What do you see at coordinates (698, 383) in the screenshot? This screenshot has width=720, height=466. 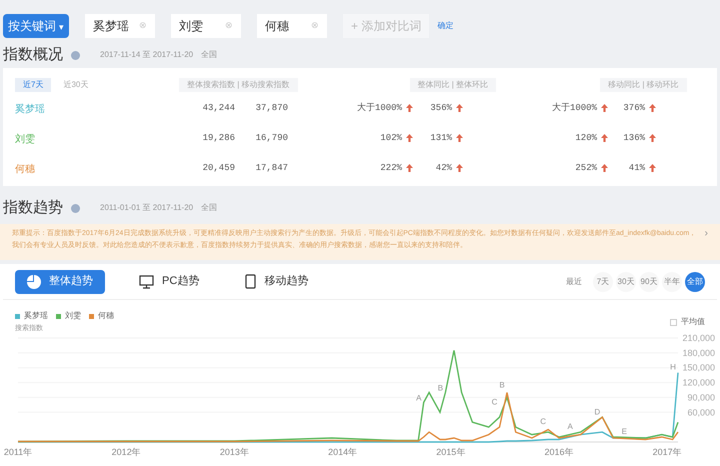 I see `y-tick-label: 120,000` at bounding box center [698, 383].